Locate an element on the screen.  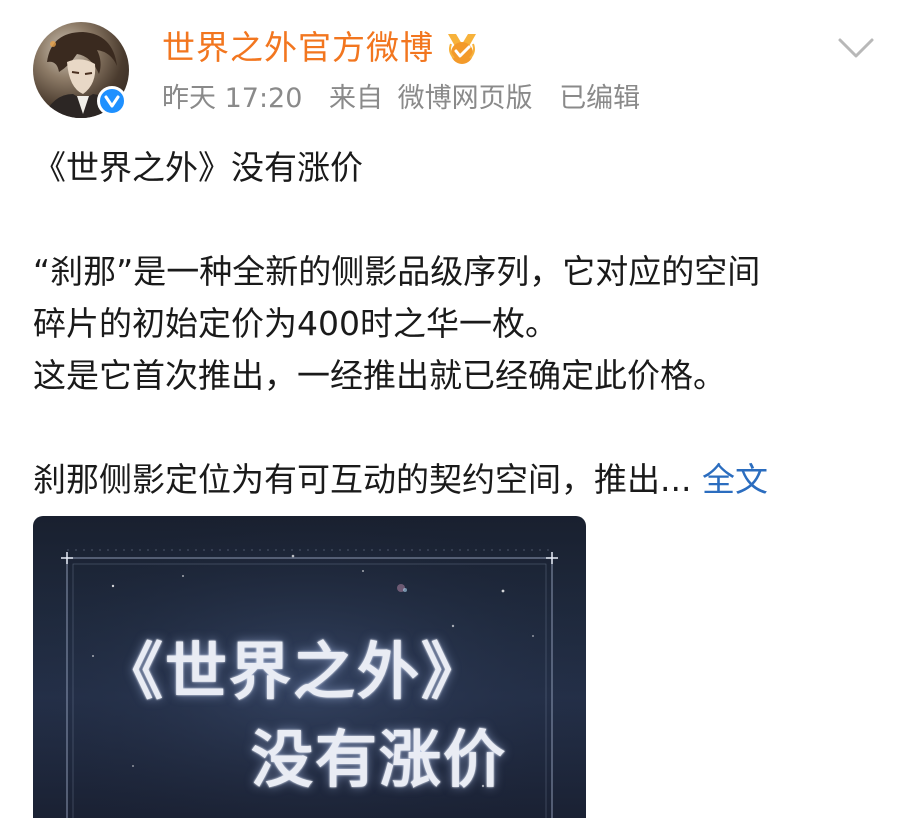
source-prefix: 来自 is located at coordinates (356, 98).